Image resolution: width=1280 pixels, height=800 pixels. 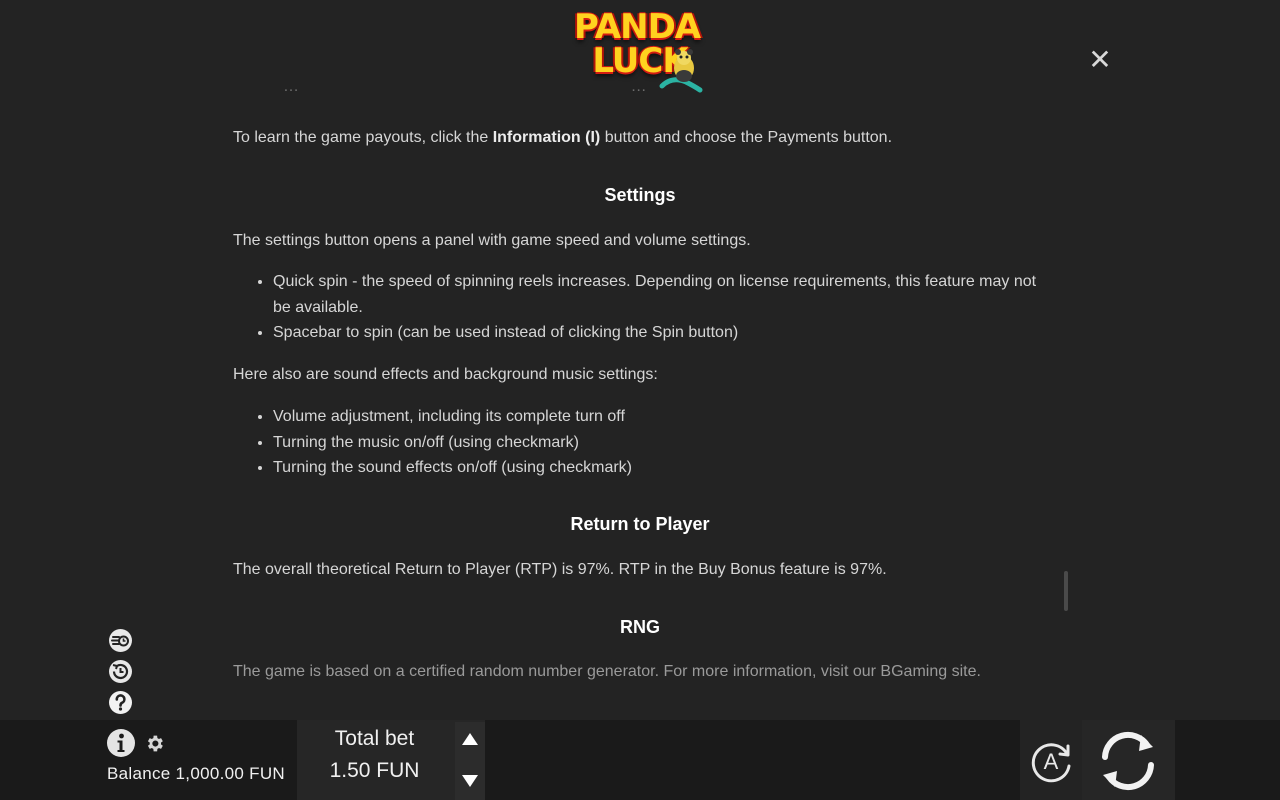 I want to click on close-icon: ✕, so click(x=1100, y=60).